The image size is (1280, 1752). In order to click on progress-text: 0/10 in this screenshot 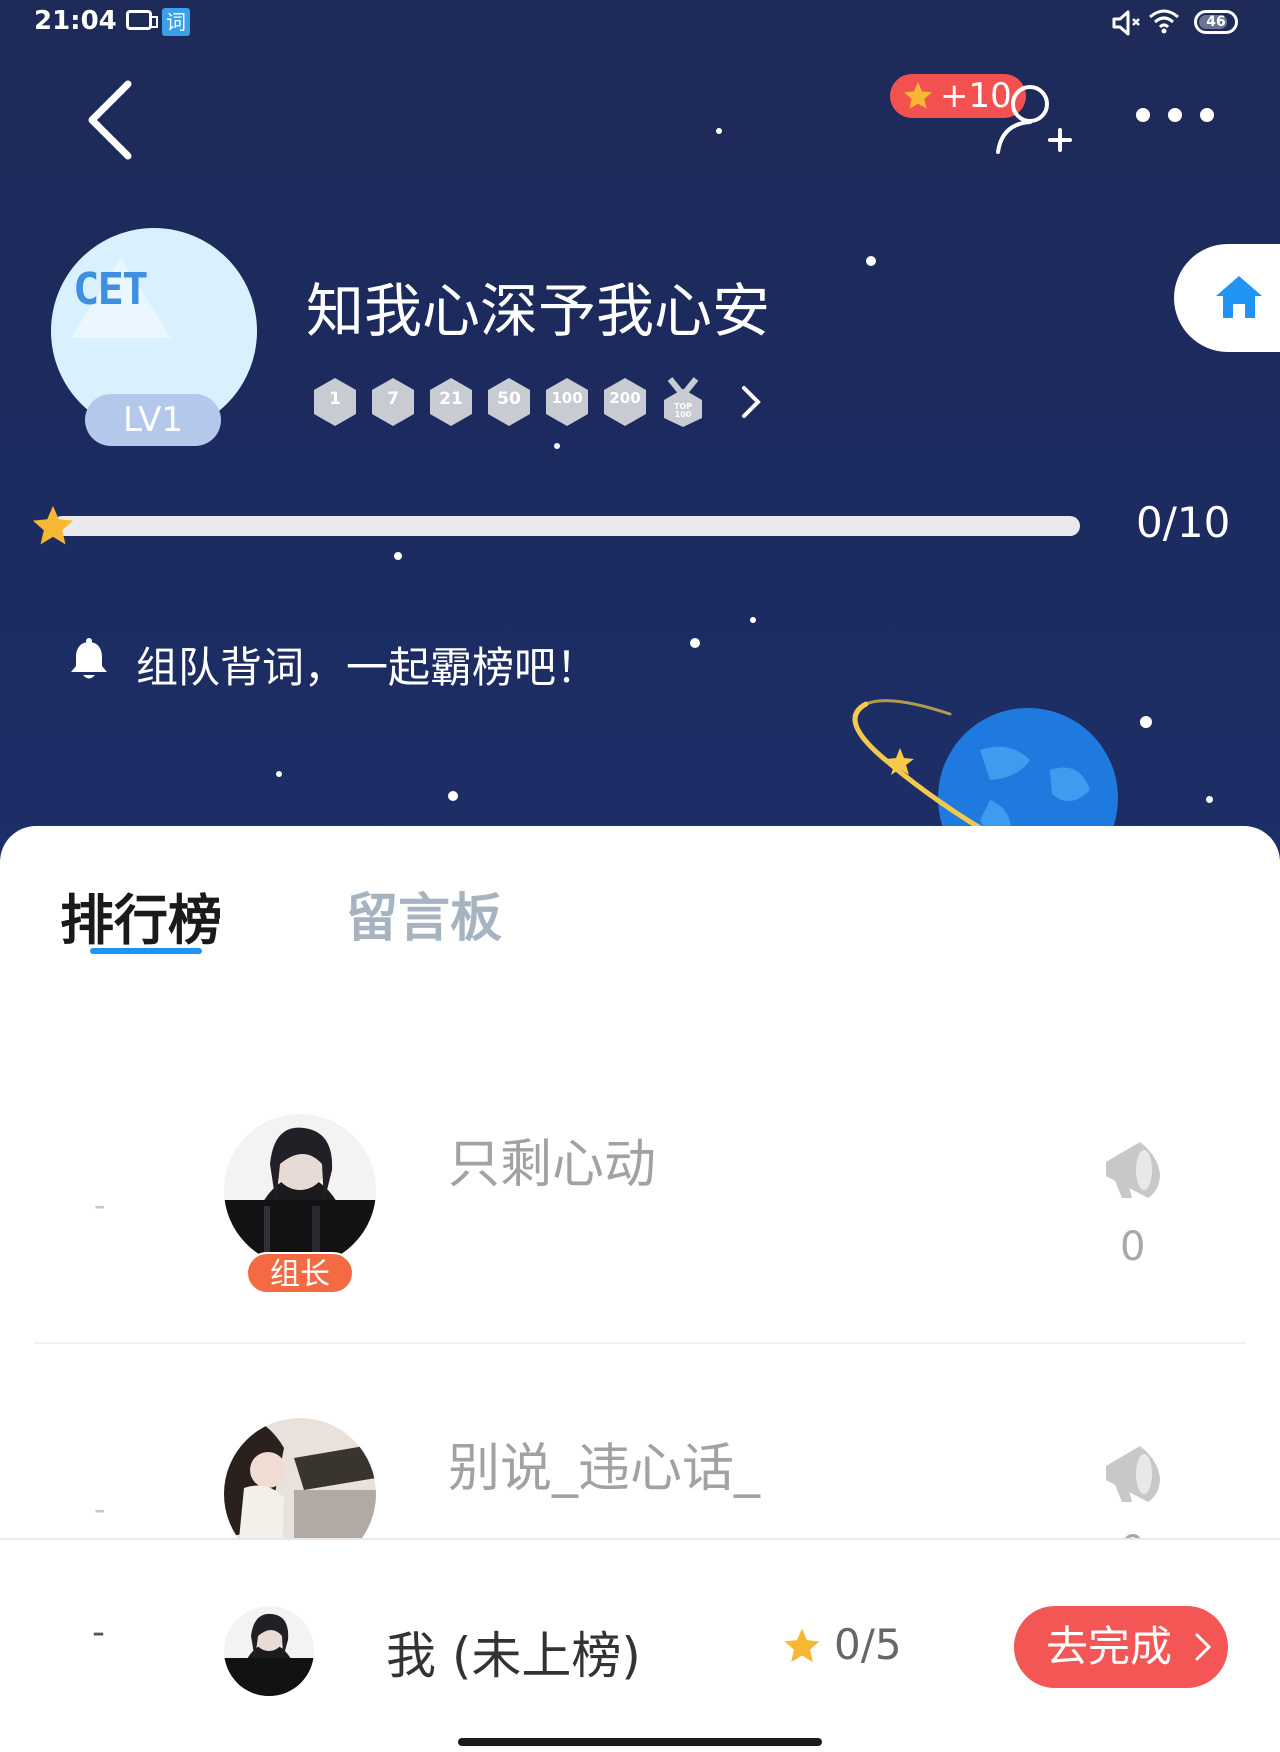, I will do `click(1183, 522)`.